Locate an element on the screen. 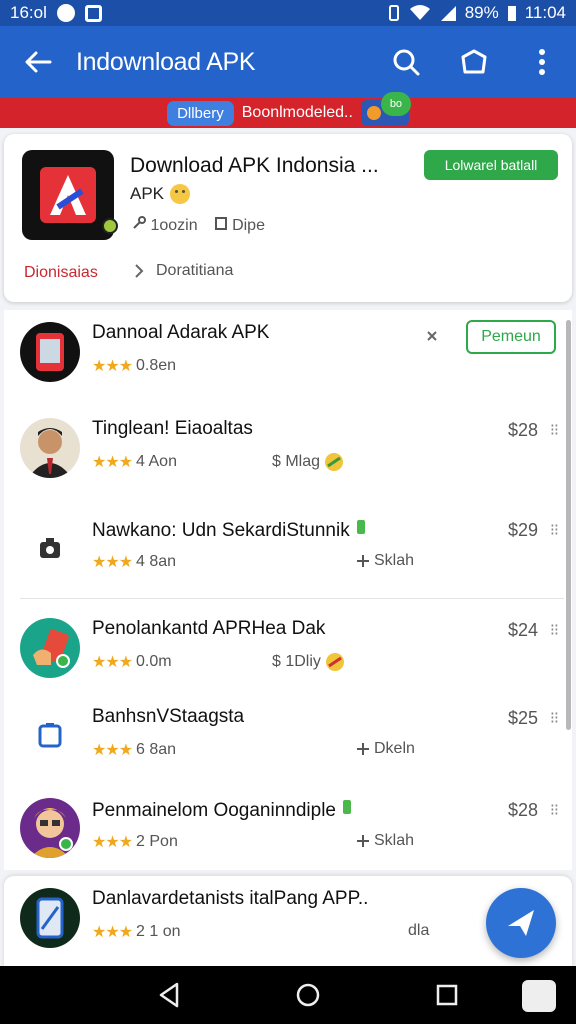 This screenshot has height=1024, width=576. app-meta: $ 1Dliy is located at coordinates (308, 662).